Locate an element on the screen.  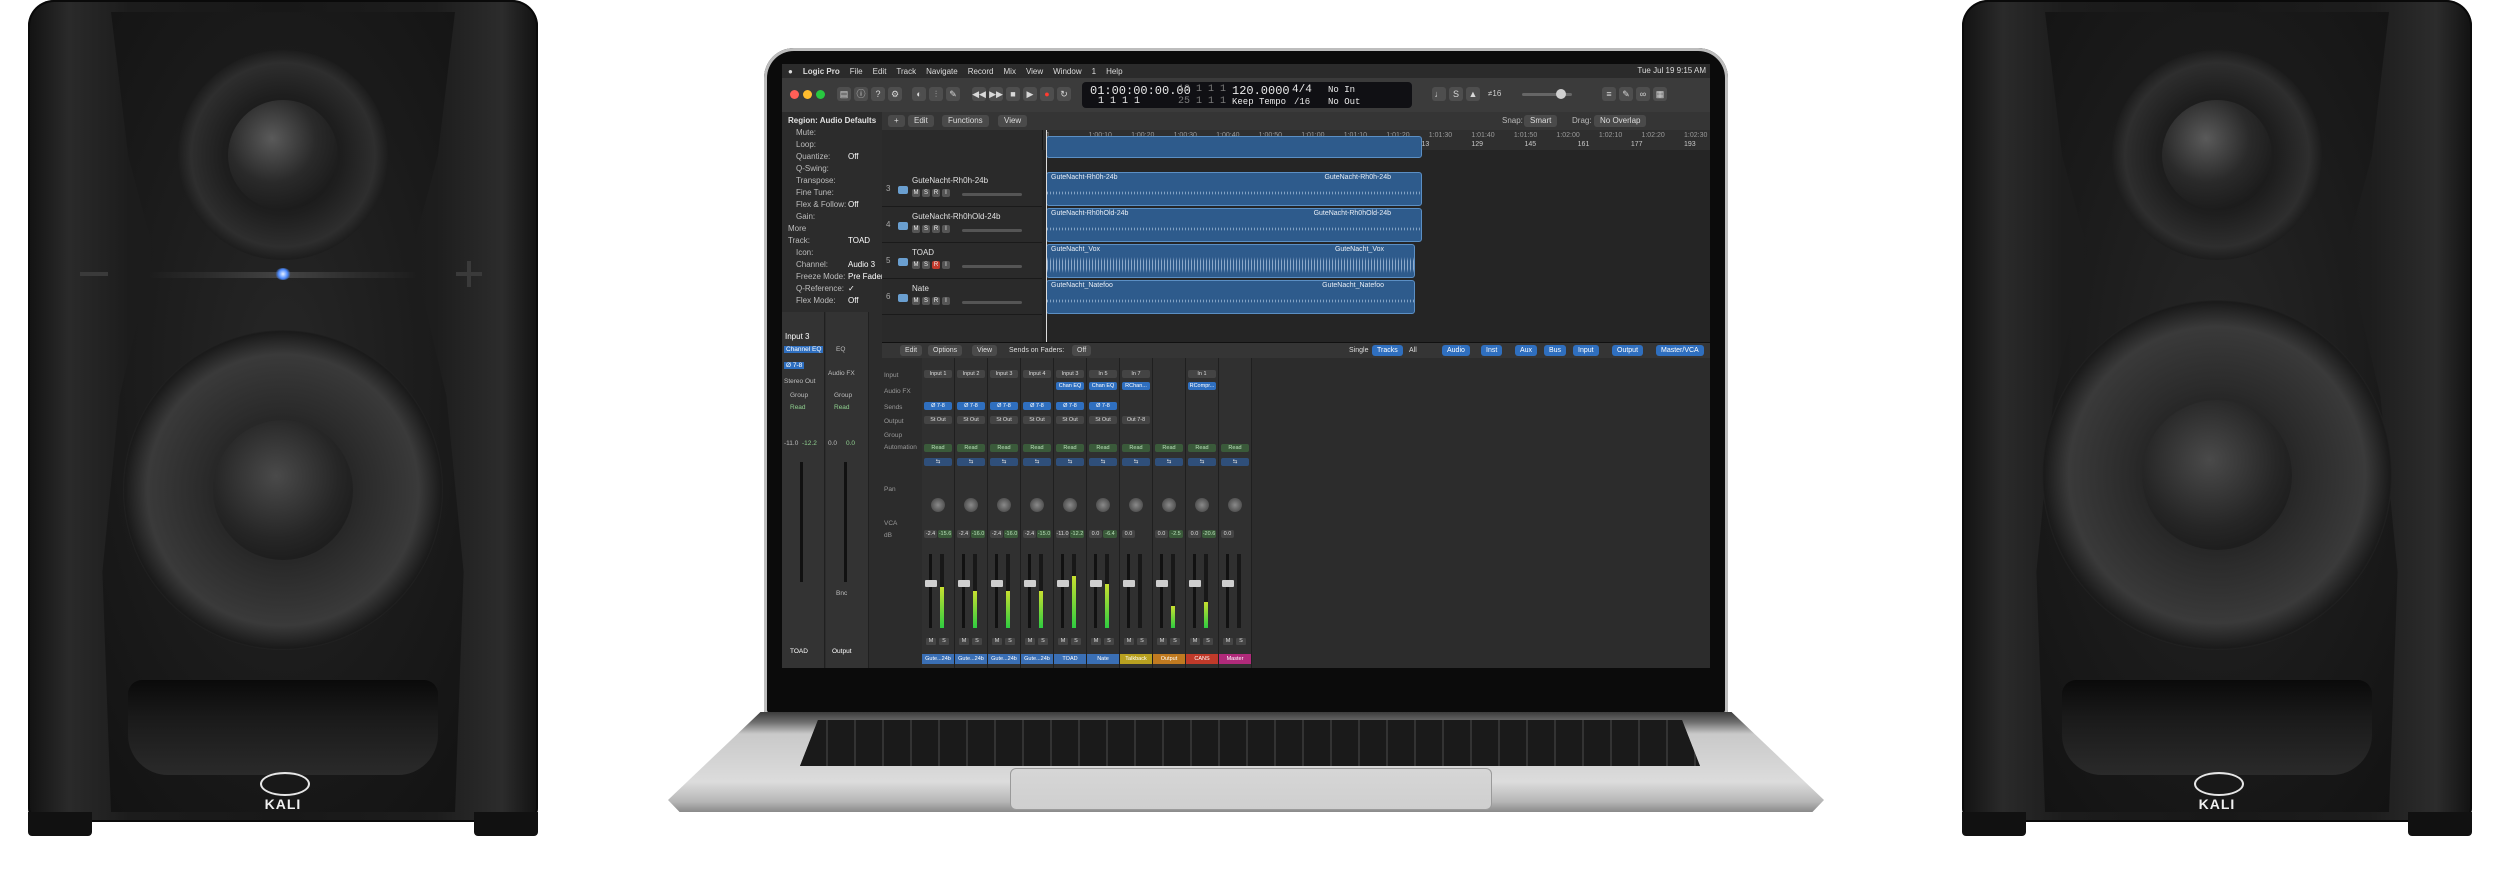
mixer-all-tab: All is located at coordinates (1413, 350).